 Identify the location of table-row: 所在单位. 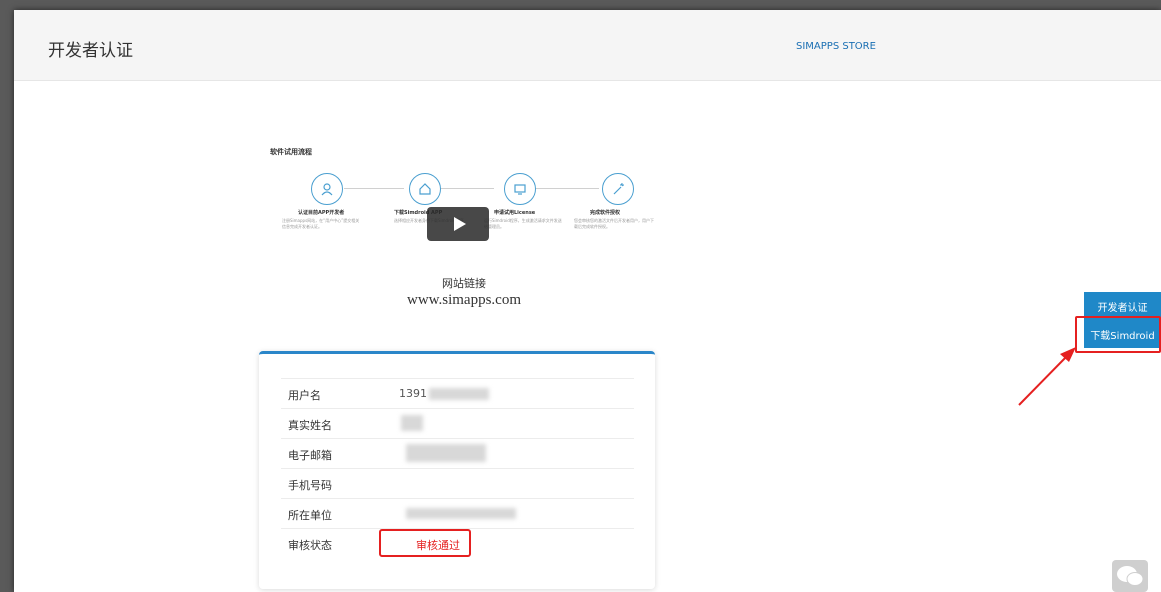
(457, 513).